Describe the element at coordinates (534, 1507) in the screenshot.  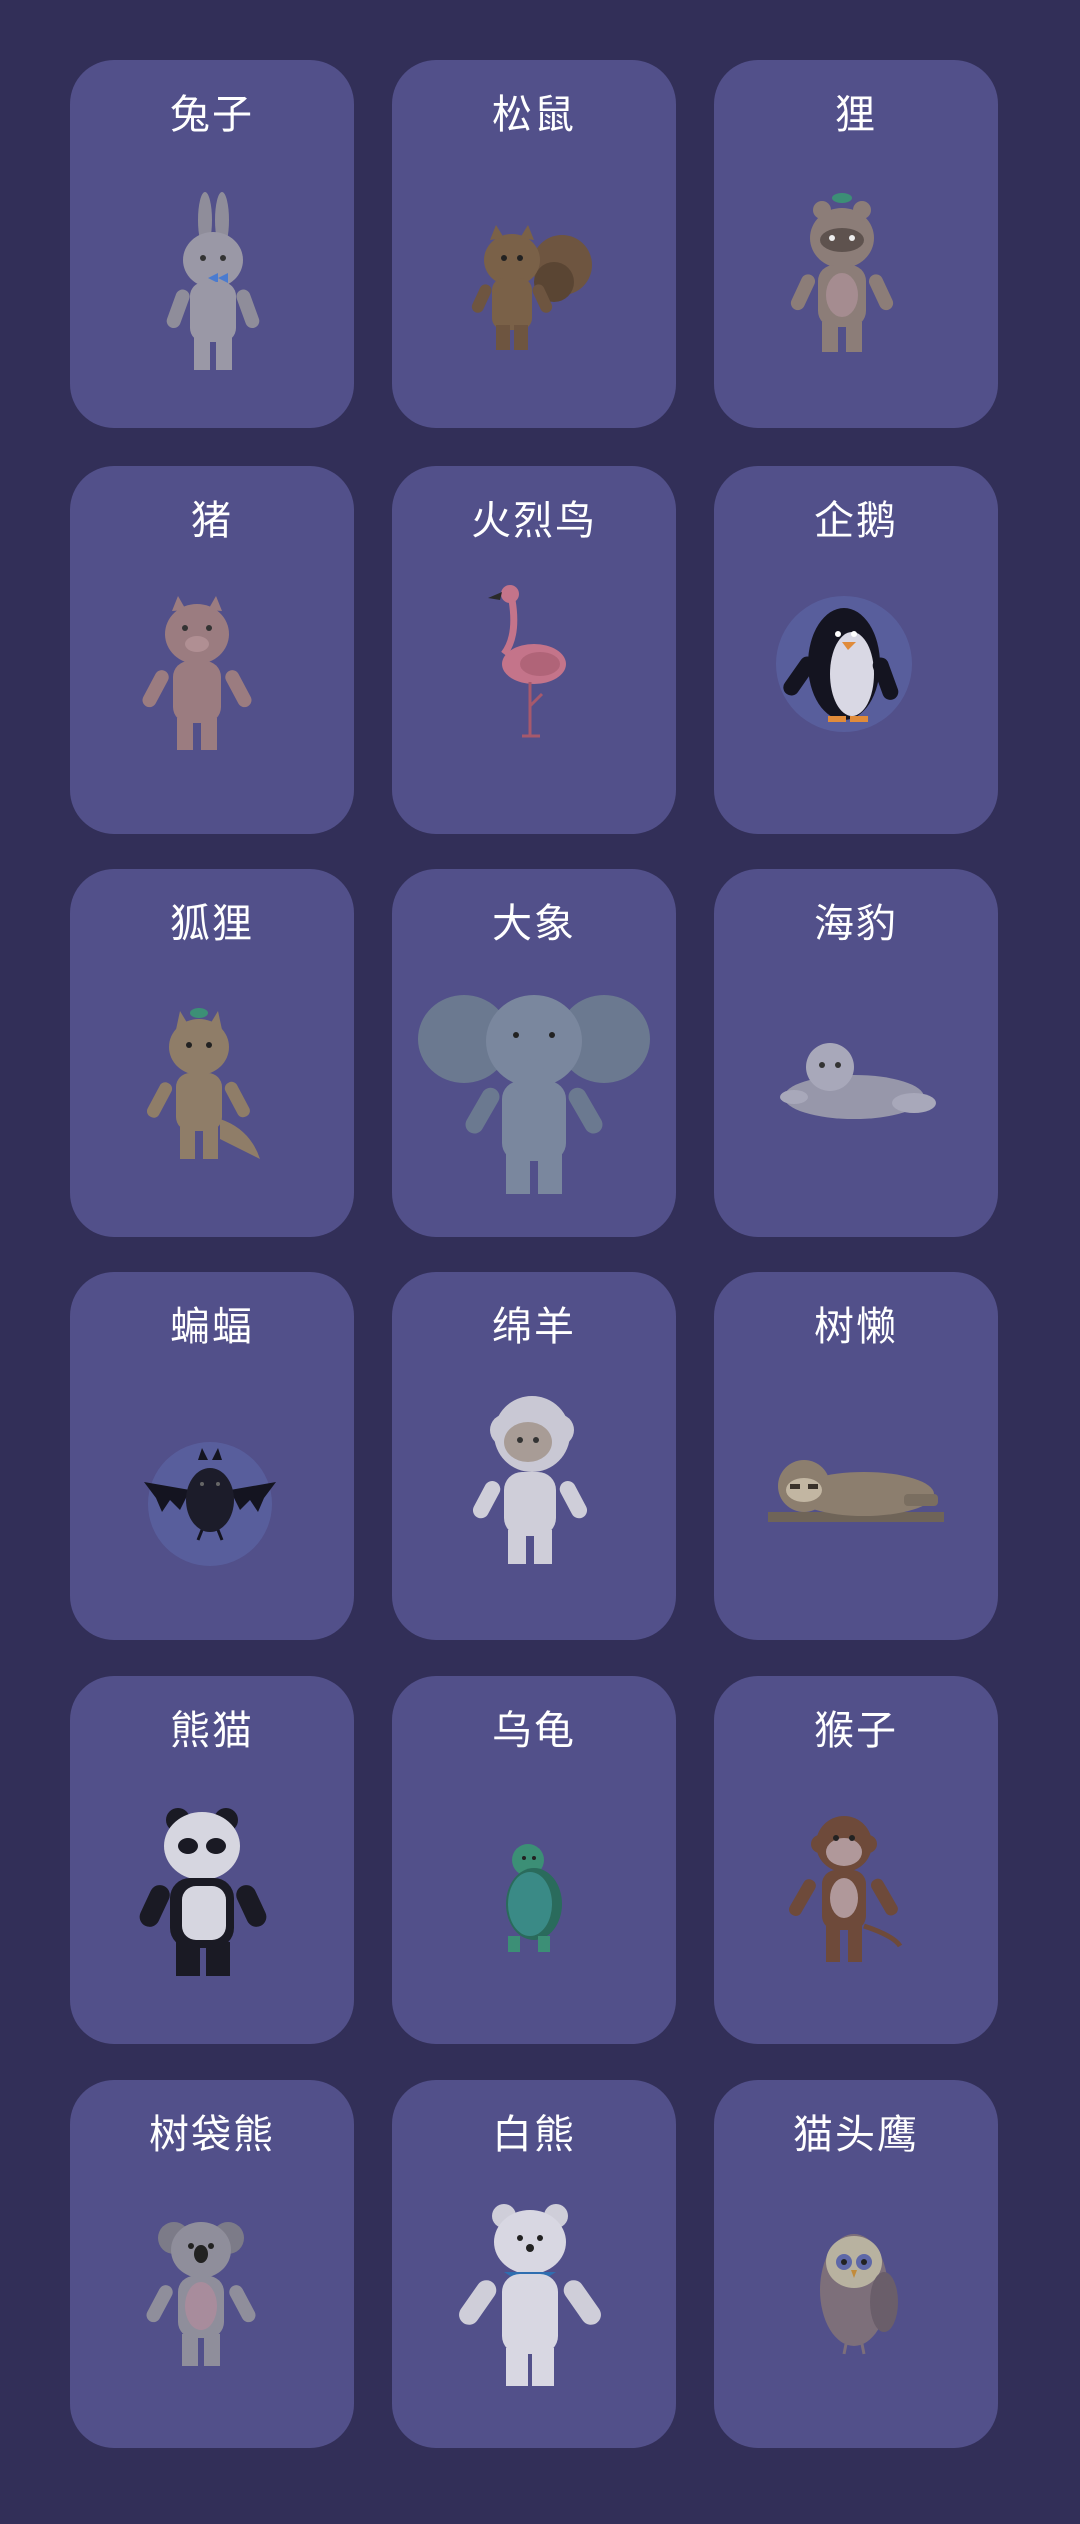
I see `sheep-icon` at that location.